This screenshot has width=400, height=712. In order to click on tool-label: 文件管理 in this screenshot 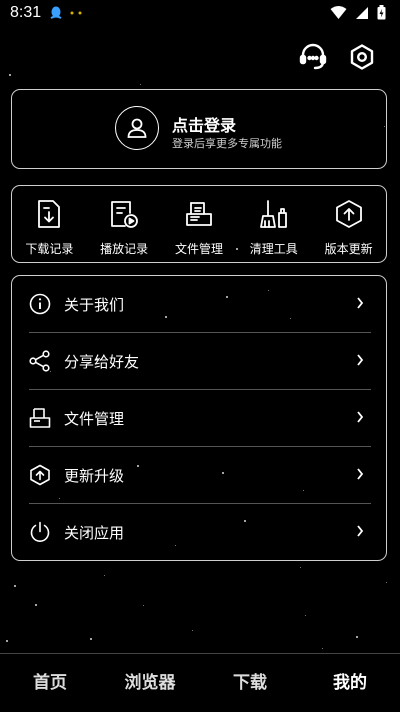, I will do `click(198, 249)`.